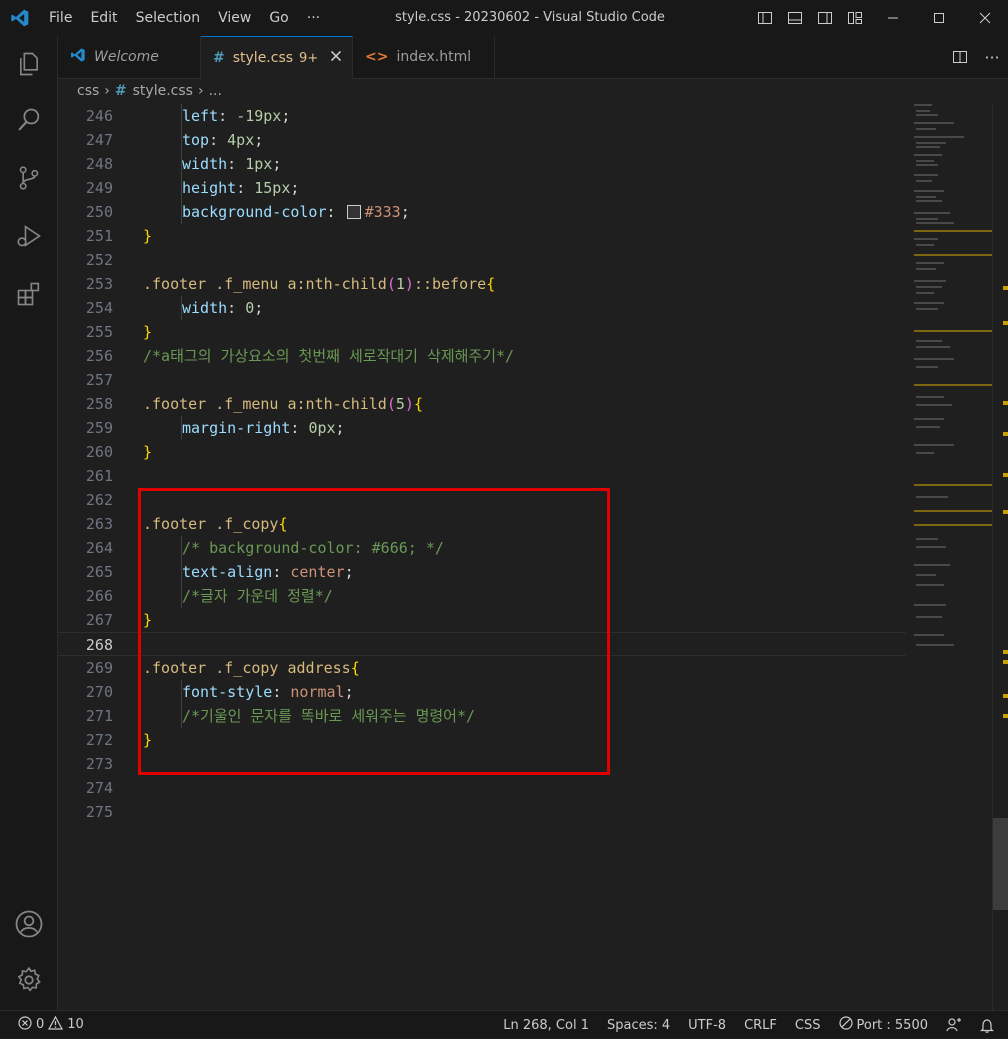  I want to click on extensions-icon, so click(28, 294).